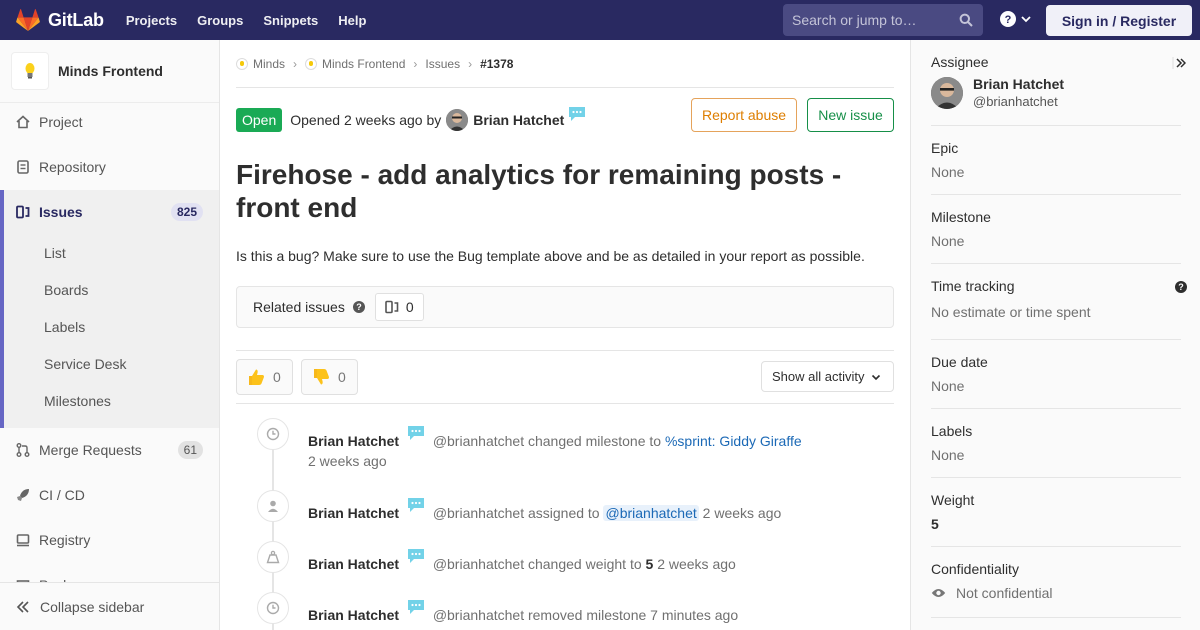 The image size is (1200, 630). I want to click on author-name: Brian Hatchet, so click(518, 120).